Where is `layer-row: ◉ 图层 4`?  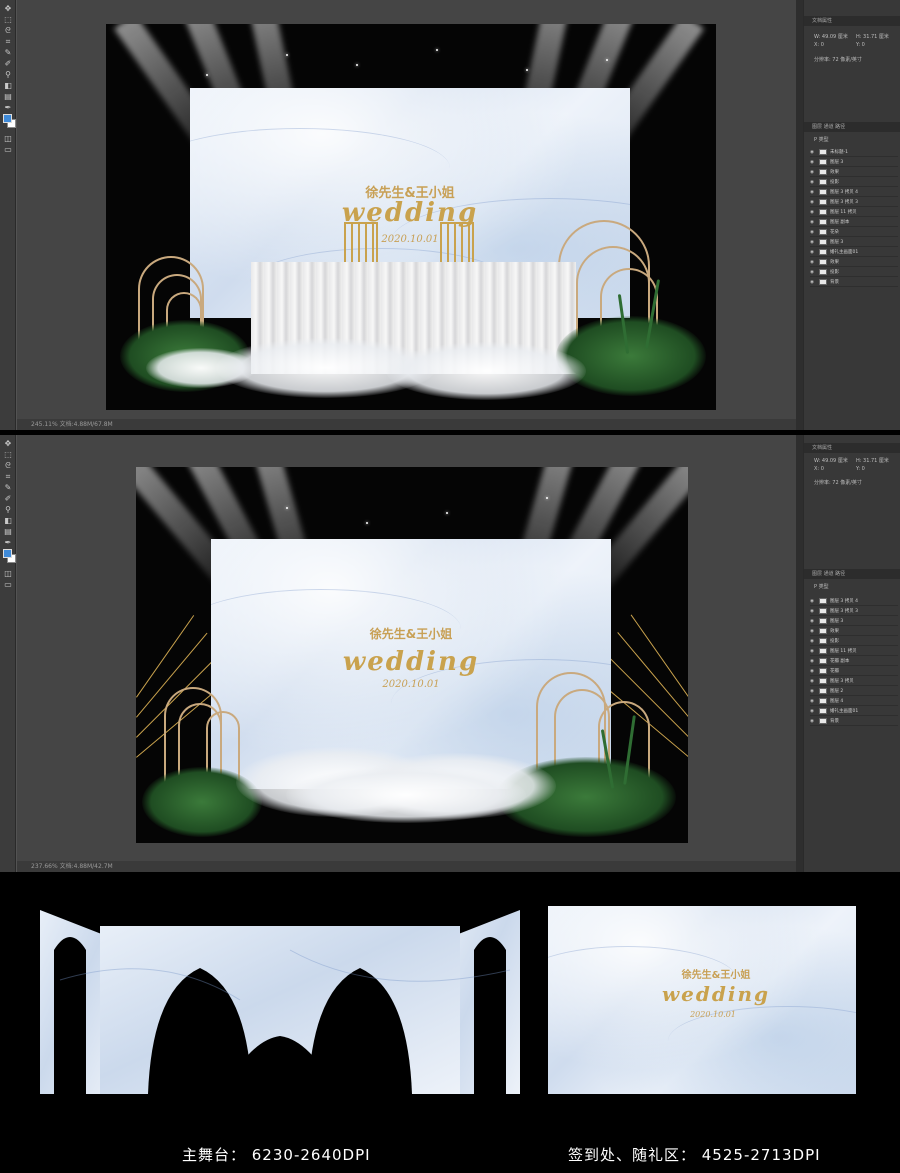
layer-row: ◉ 图层 4 is located at coordinates (854, 701).